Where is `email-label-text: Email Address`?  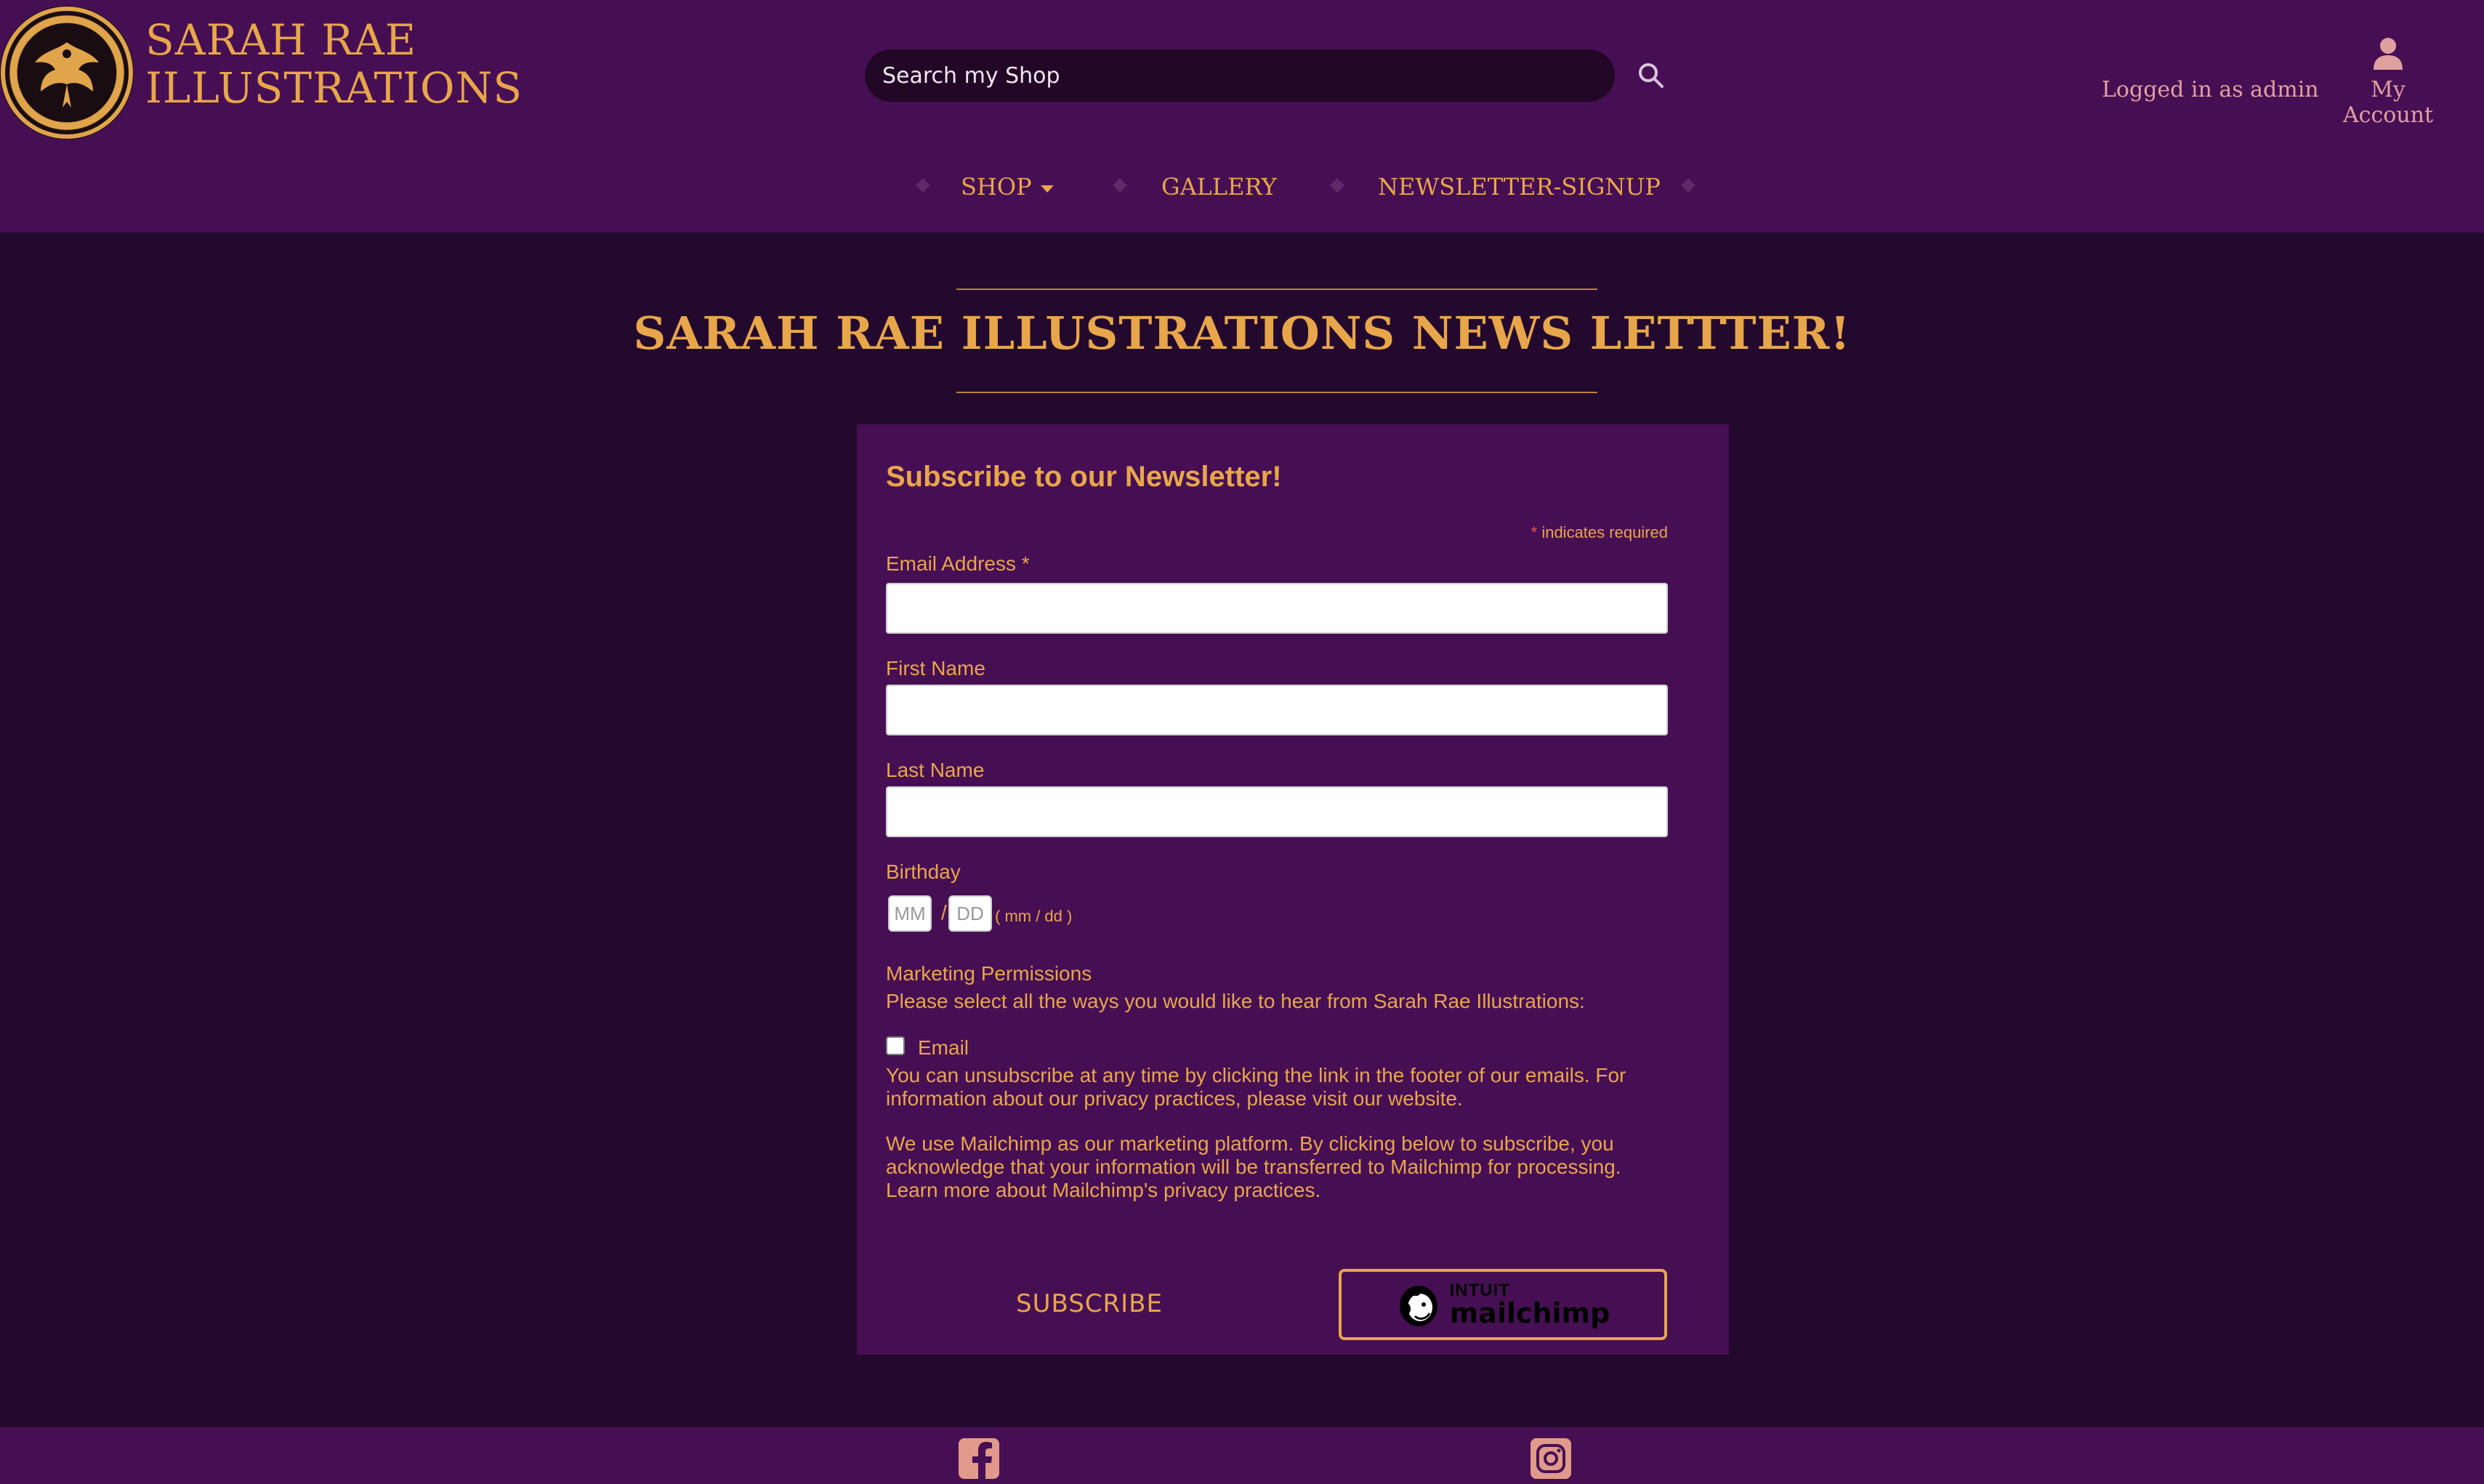 email-label-text: Email Address is located at coordinates (951, 563).